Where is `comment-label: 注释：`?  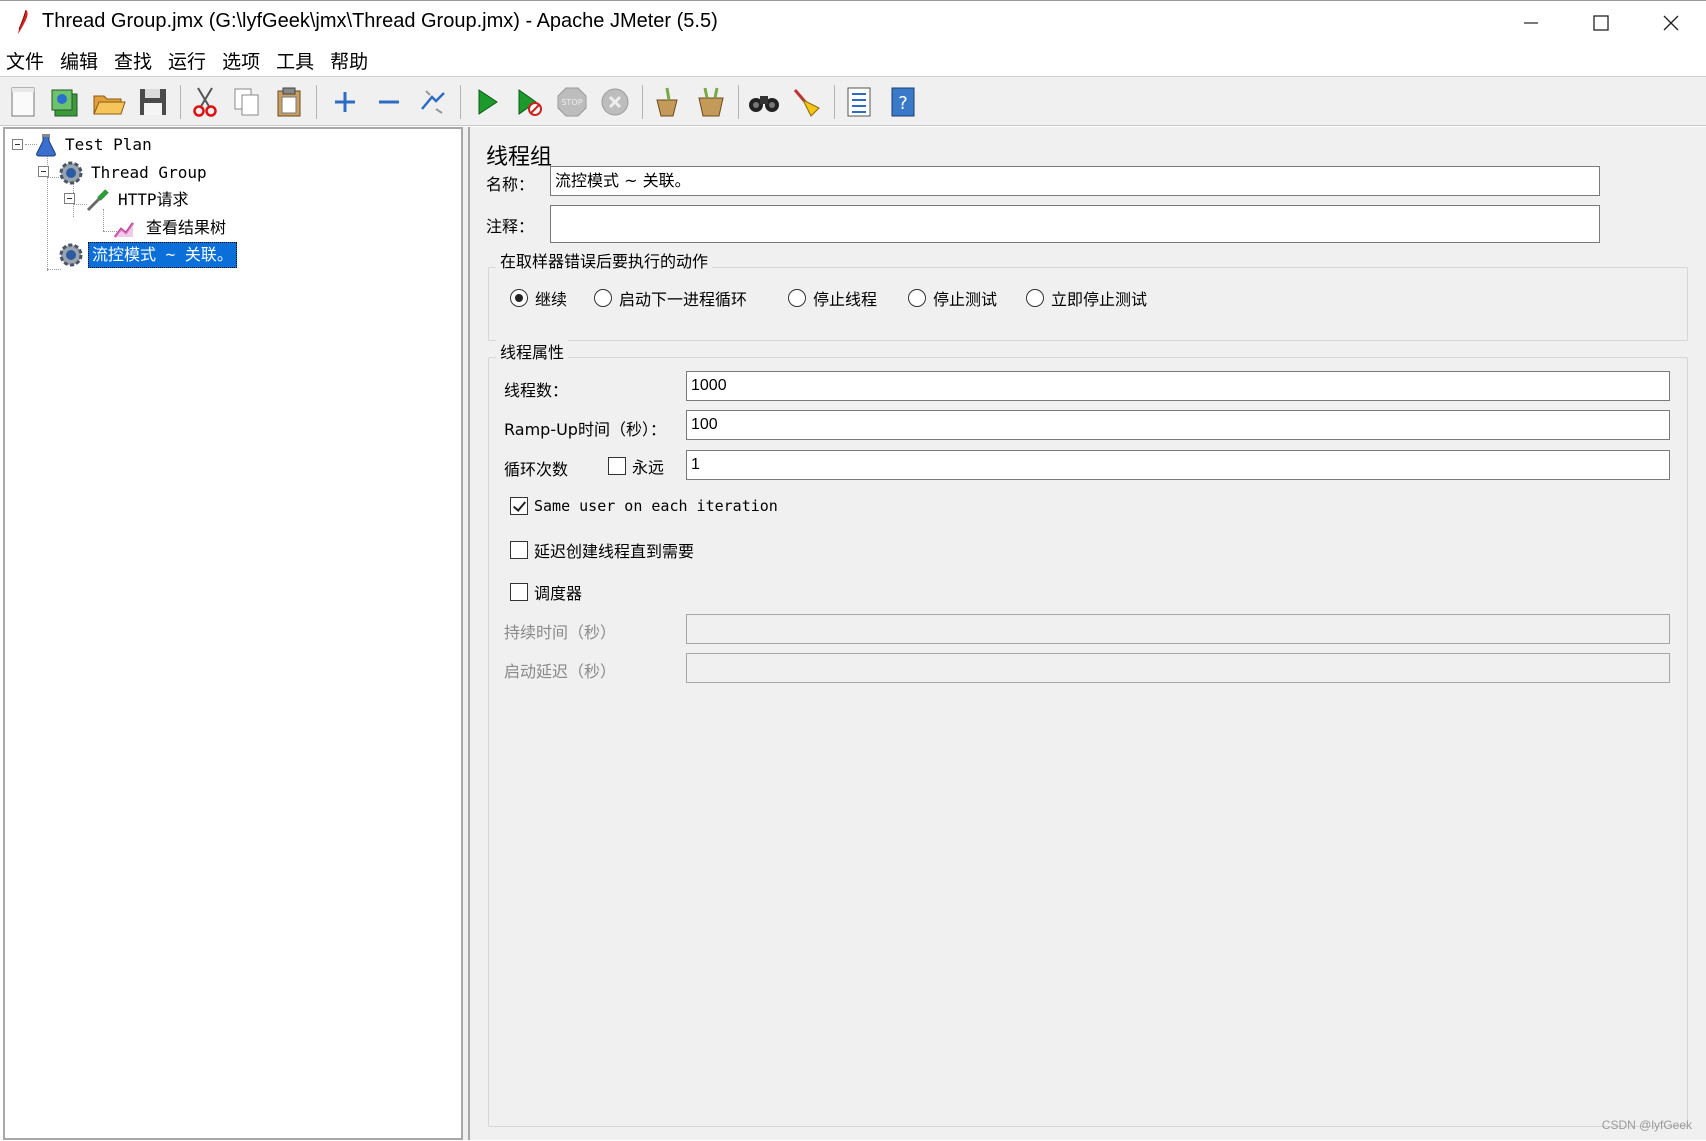 comment-label: 注释： is located at coordinates (510, 226).